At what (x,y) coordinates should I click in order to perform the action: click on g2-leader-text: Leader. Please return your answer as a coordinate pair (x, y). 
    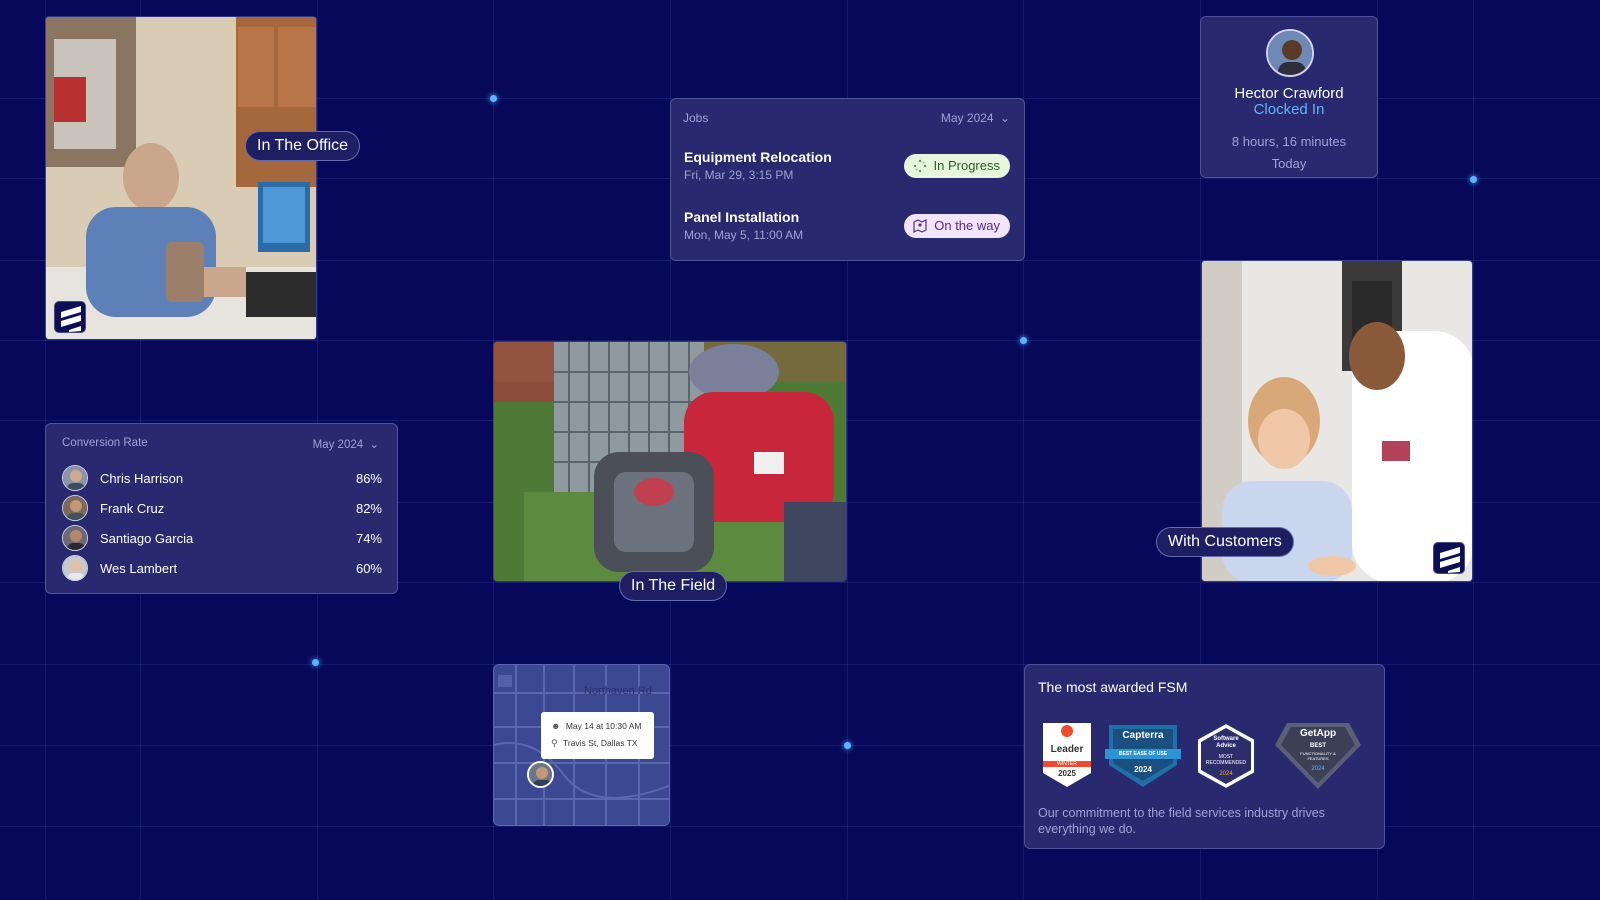
    Looking at the image, I should click on (1067, 749).